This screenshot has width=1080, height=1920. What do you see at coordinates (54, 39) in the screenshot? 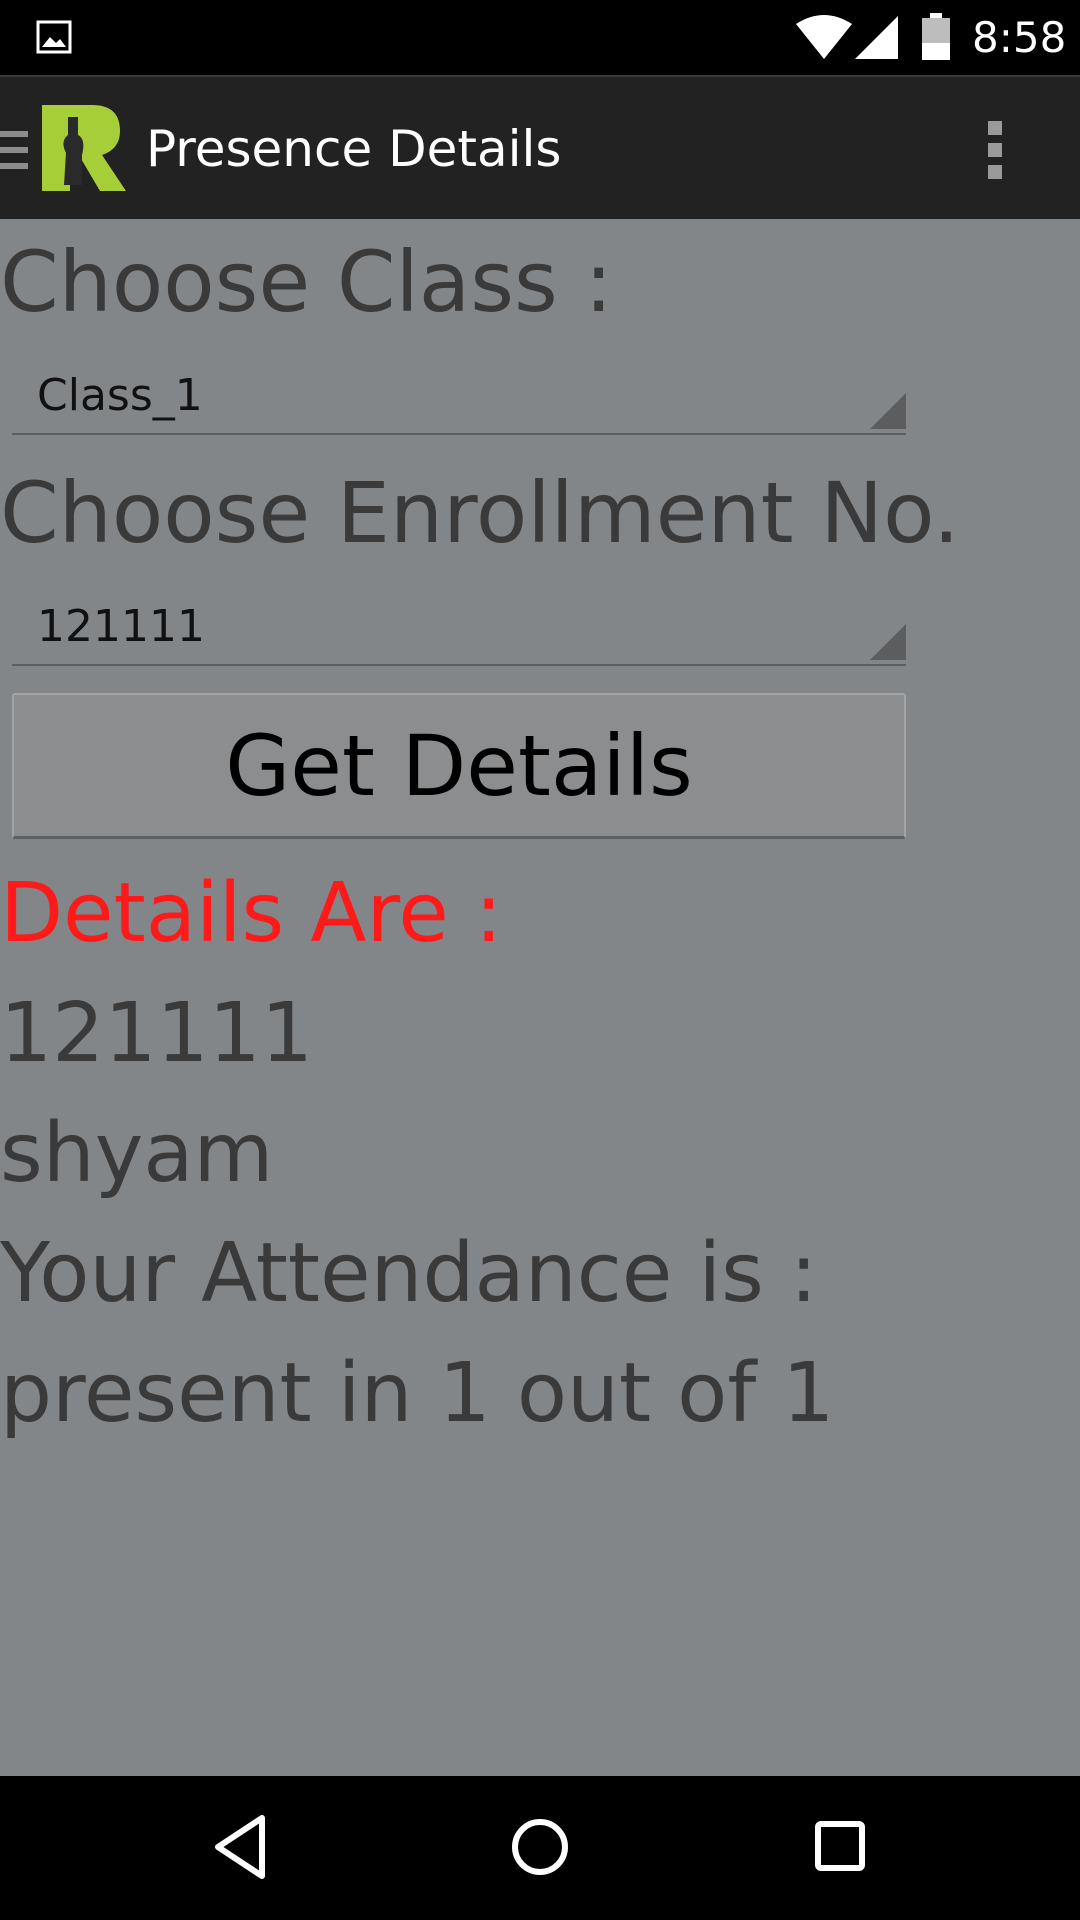
I see `image-notification-icon` at bounding box center [54, 39].